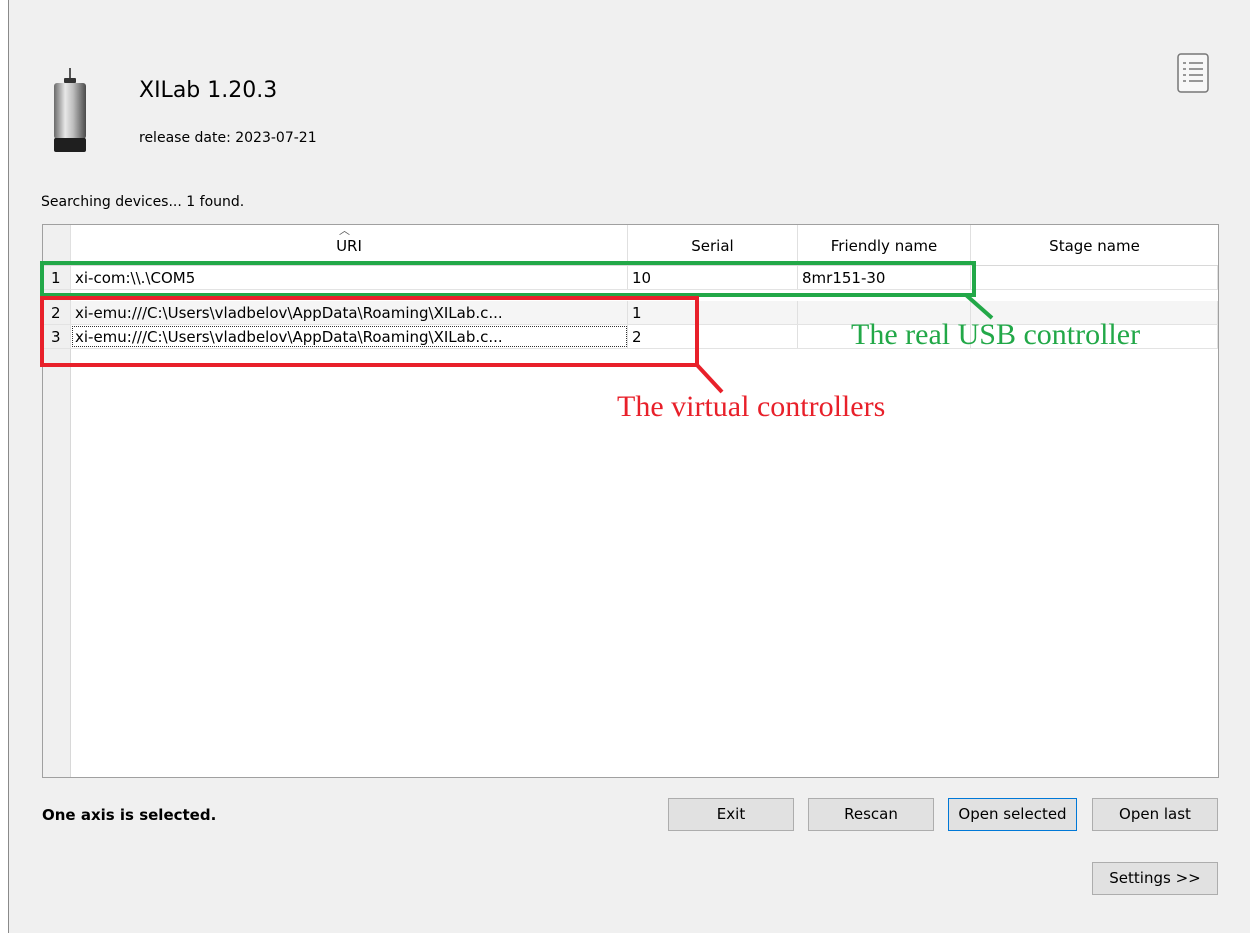  What do you see at coordinates (979, 306) in the screenshot?
I see `real-controller-pointer` at bounding box center [979, 306].